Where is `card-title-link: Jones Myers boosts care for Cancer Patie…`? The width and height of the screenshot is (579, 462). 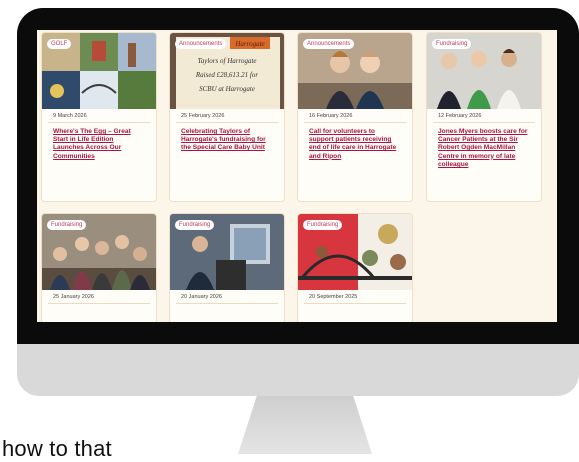 card-title-link: Jones Myers boosts care for Cancer Patie… is located at coordinates (484, 146).